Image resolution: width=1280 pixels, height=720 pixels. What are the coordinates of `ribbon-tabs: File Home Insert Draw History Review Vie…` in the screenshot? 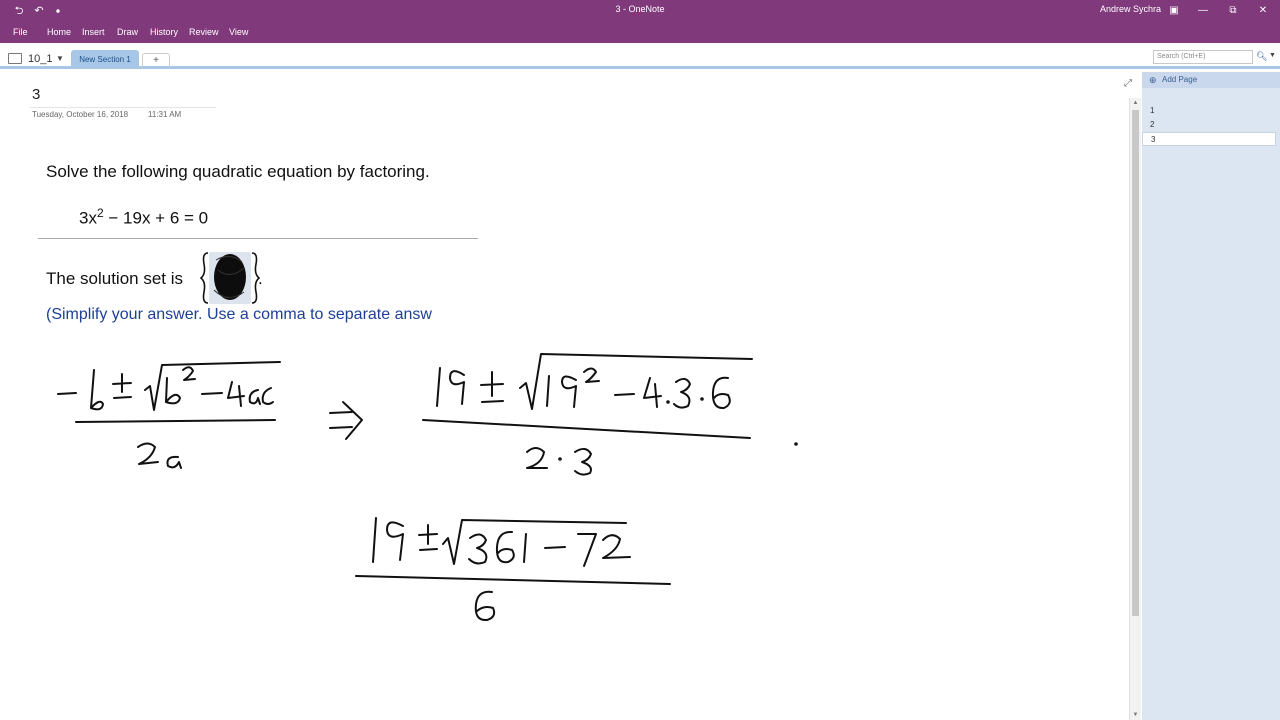 It's located at (640, 32).